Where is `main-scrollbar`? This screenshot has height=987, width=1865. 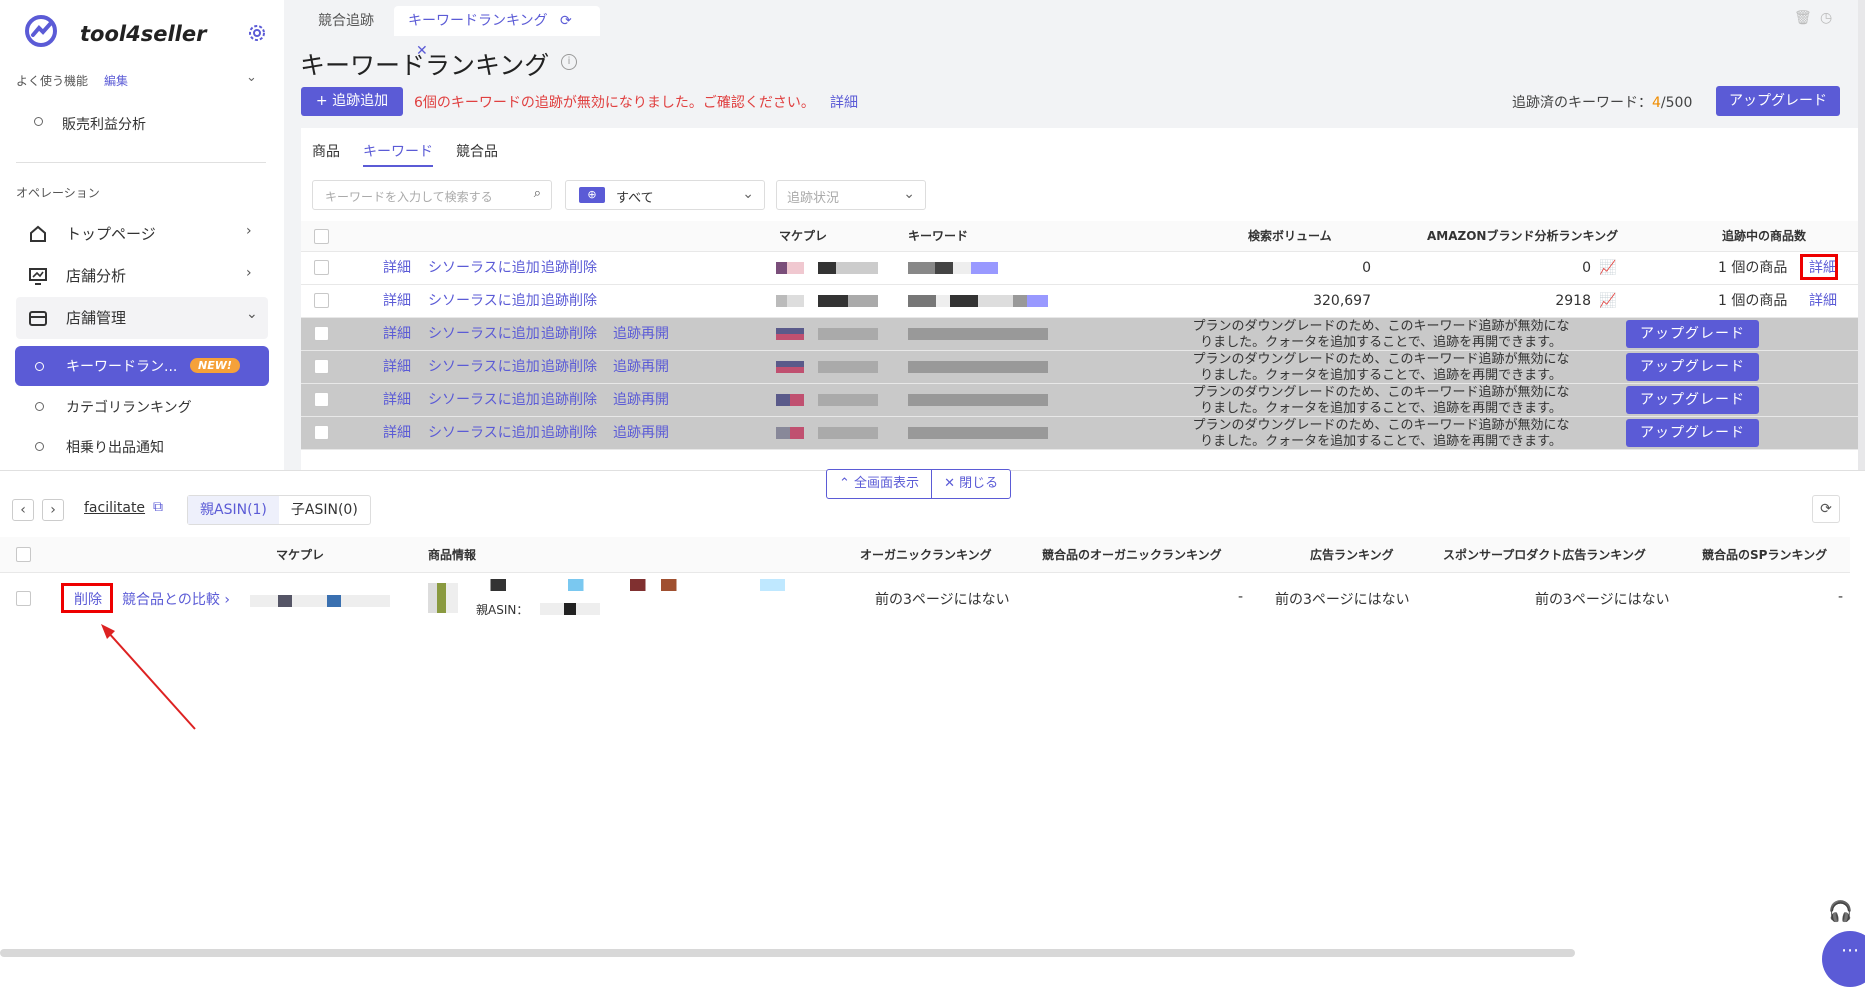 main-scrollbar is located at coordinates (1861, 235).